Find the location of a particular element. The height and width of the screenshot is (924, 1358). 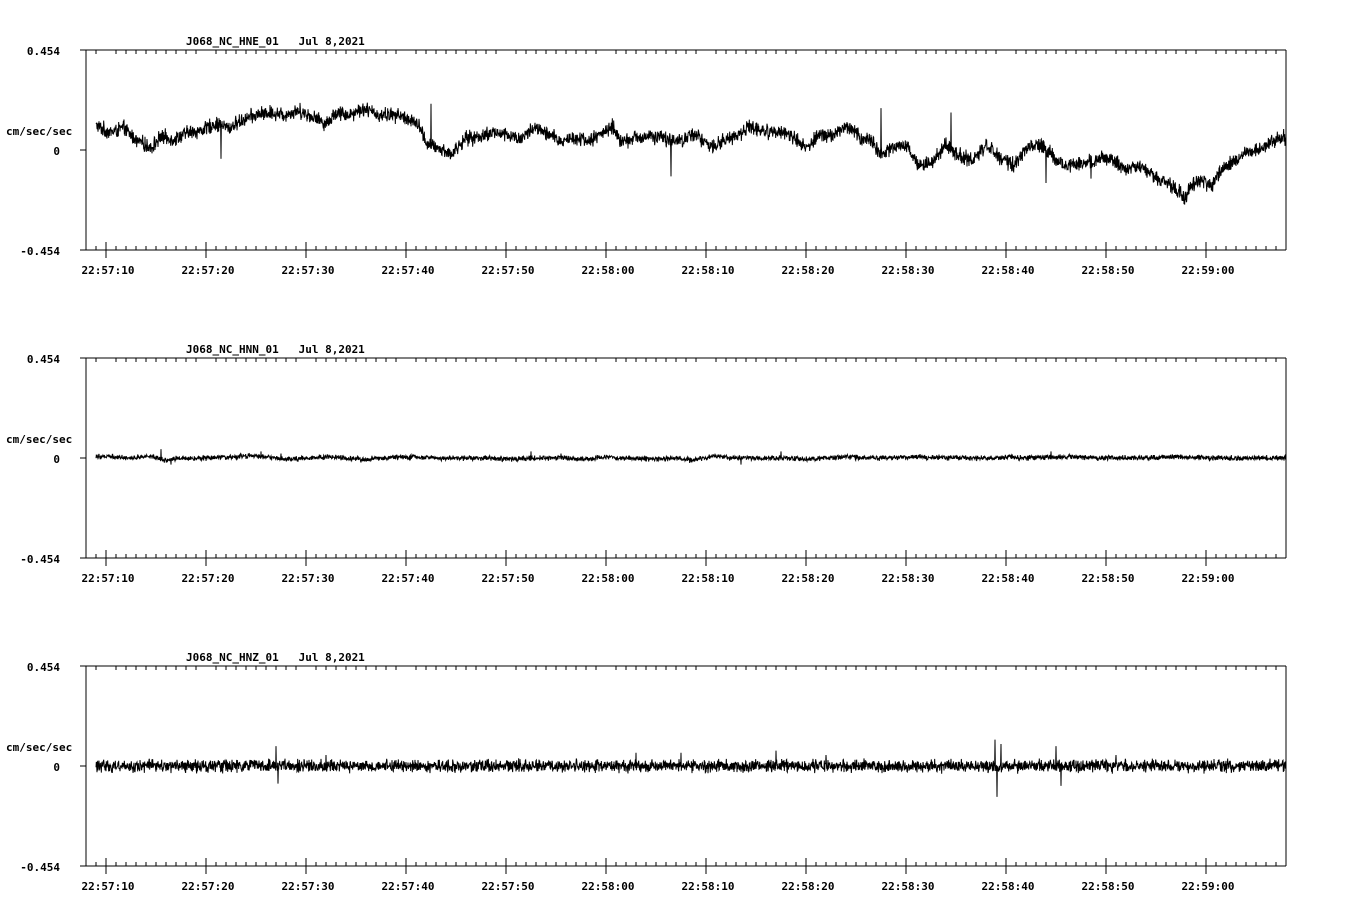

chart-title: J068_NC_HNN_01 Jul 8,2021 is located at coordinates (275, 349).